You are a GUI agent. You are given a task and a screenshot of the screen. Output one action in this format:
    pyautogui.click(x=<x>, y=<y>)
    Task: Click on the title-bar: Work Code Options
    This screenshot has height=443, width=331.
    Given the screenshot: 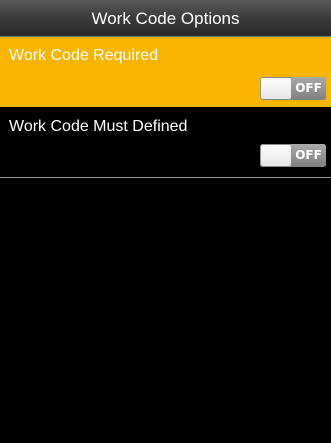 What is the action you would take?
    pyautogui.click(x=165, y=18)
    